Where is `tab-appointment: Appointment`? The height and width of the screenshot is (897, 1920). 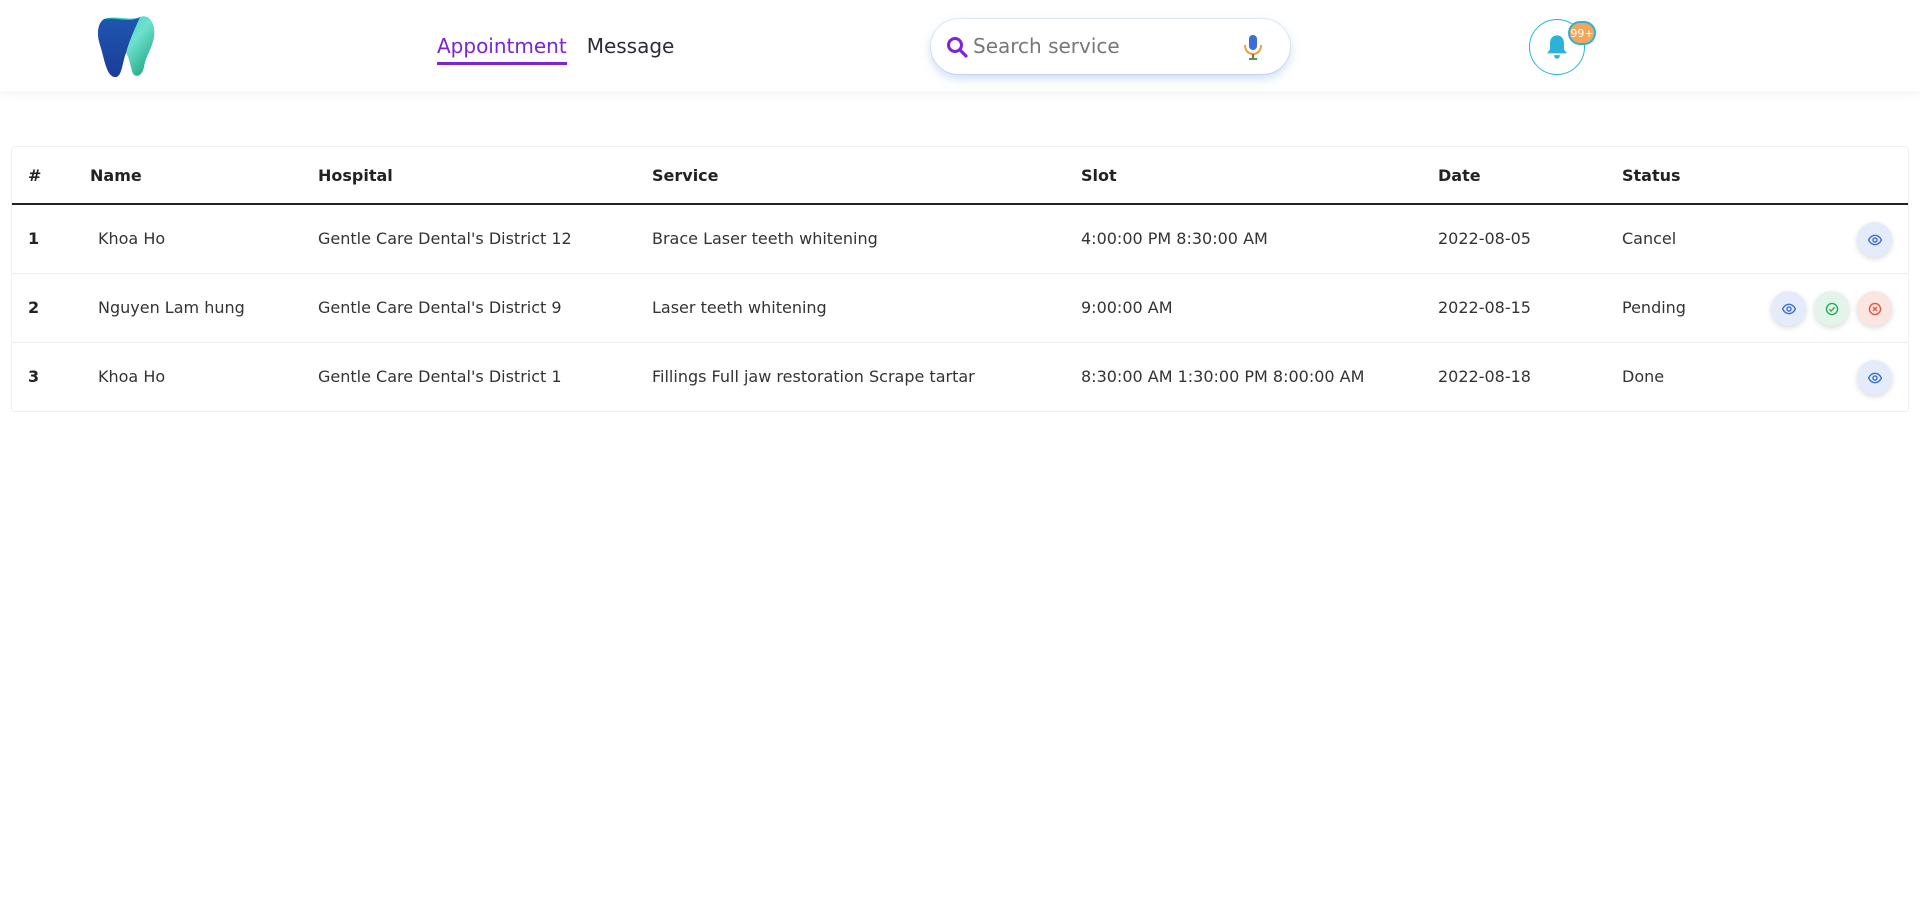
tab-appointment: Appointment is located at coordinates (502, 49).